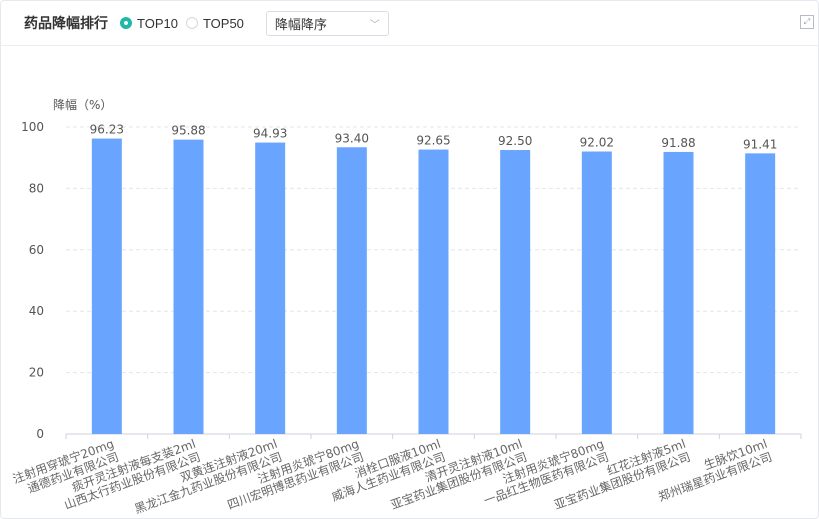 This screenshot has height=519, width=819. I want to click on bar-value-label: 94.93, so click(270, 134).